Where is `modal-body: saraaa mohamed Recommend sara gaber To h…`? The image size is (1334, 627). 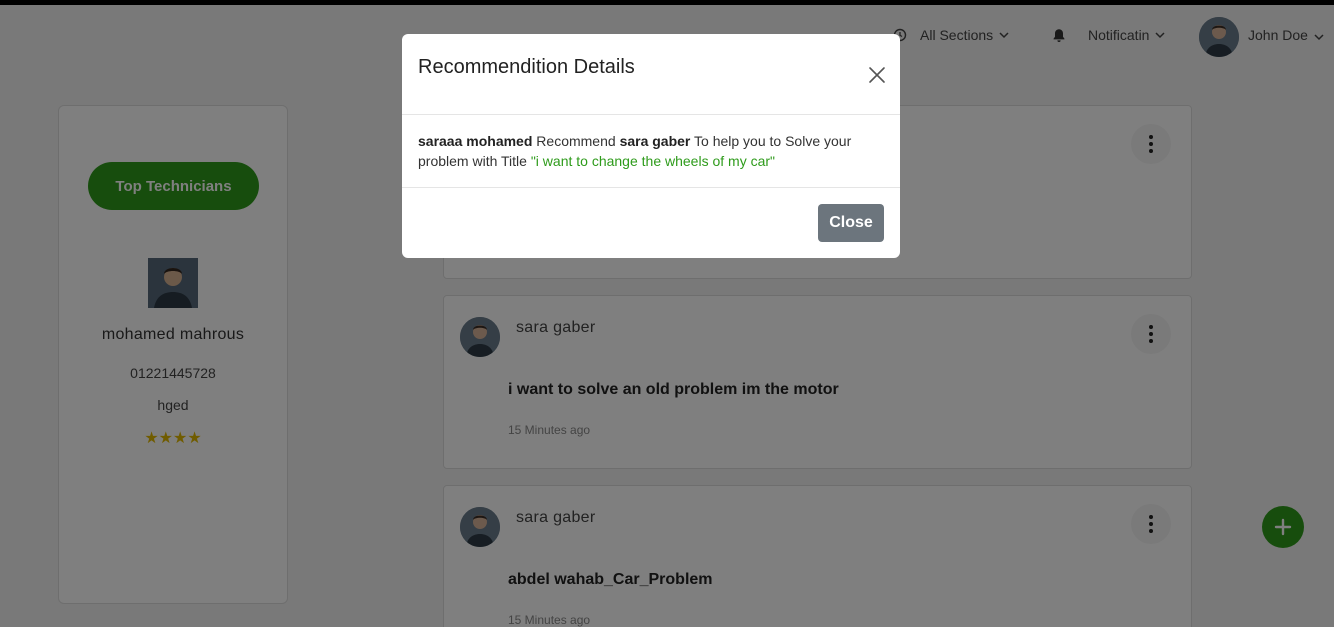 modal-body: saraaa mohamed Recommend sara gaber To h… is located at coordinates (651, 151).